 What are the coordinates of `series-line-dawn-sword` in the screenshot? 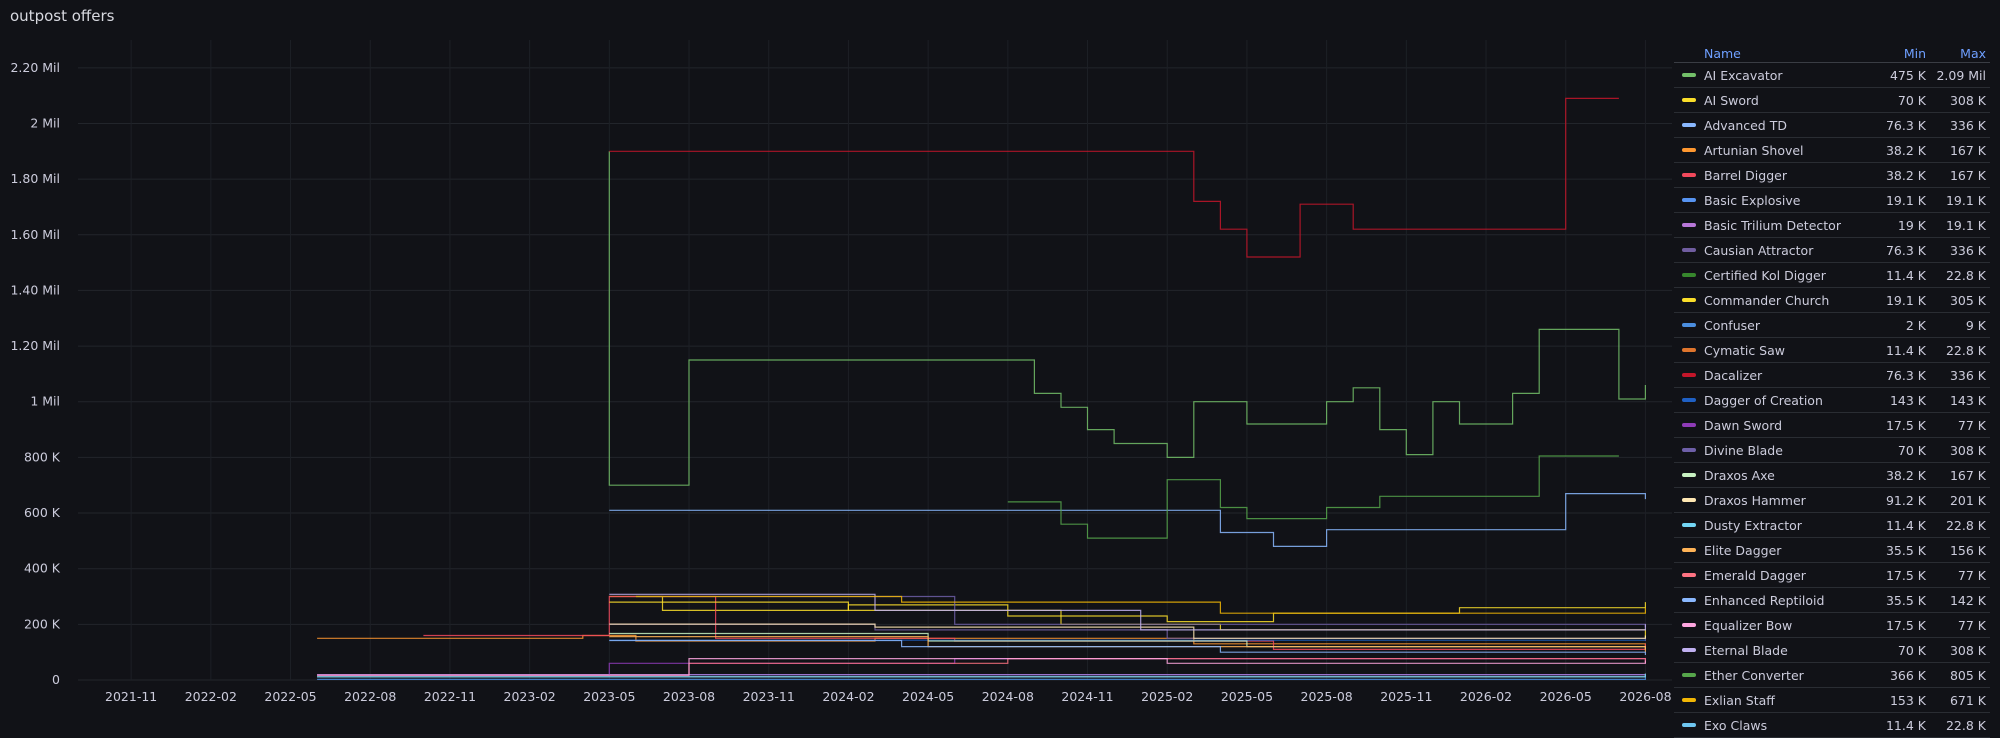 It's located at (981, 667).